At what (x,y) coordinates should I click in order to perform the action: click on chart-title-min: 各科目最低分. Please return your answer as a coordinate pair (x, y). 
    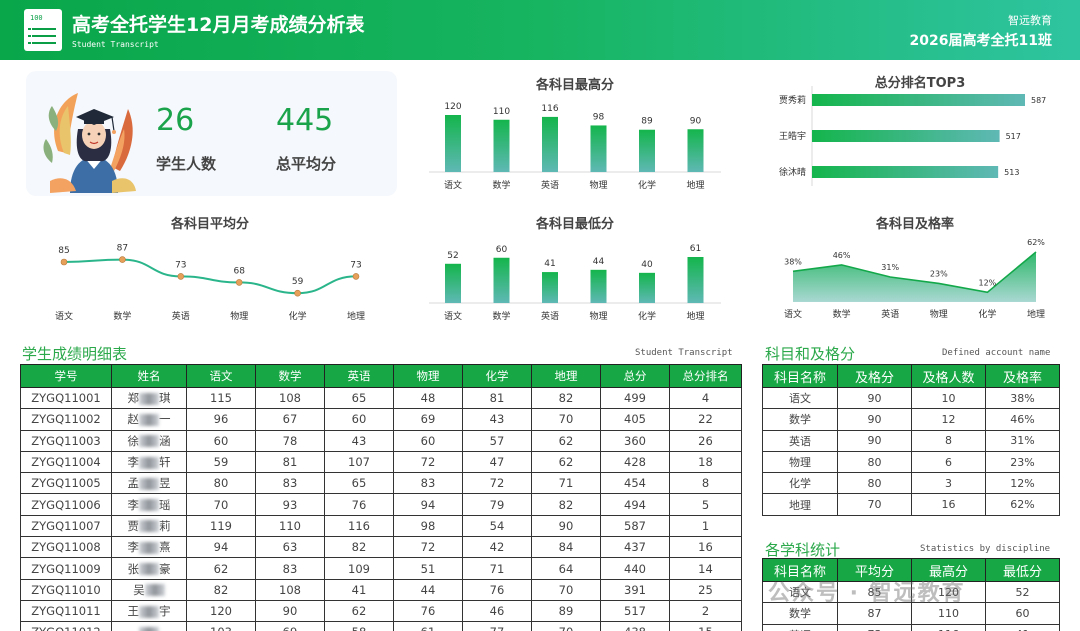
    Looking at the image, I should click on (574, 224).